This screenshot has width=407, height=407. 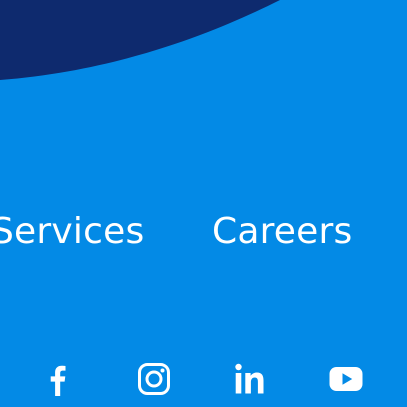 I want to click on linkedin-link, so click(x=250, y=379).